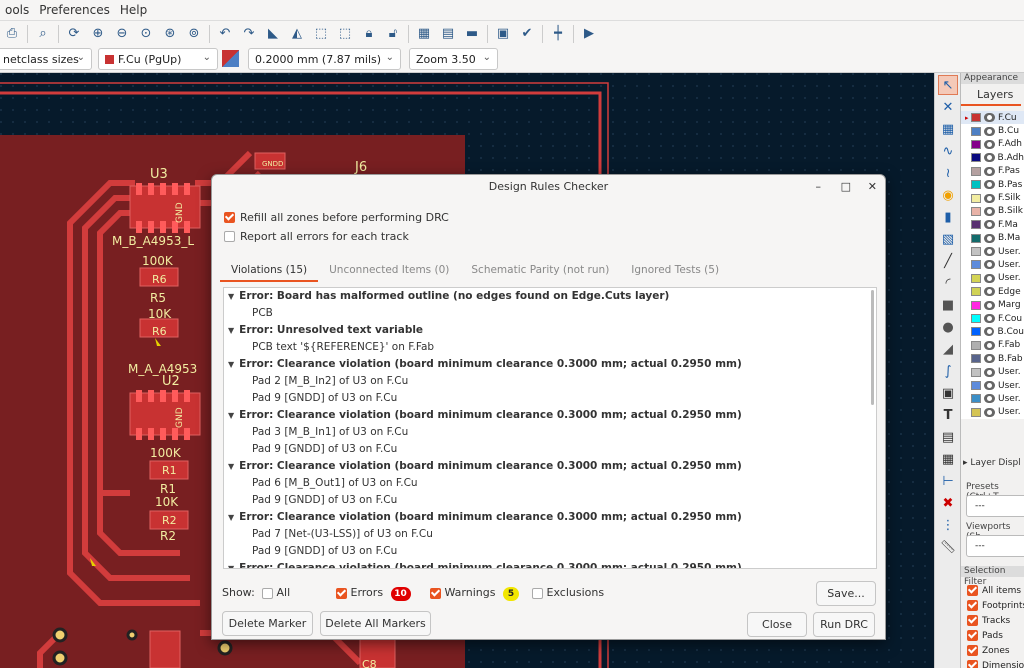  Describe the element at coordinates (948, 261) in the screenshot. I see `draw-line-icon: ╱` at that location.